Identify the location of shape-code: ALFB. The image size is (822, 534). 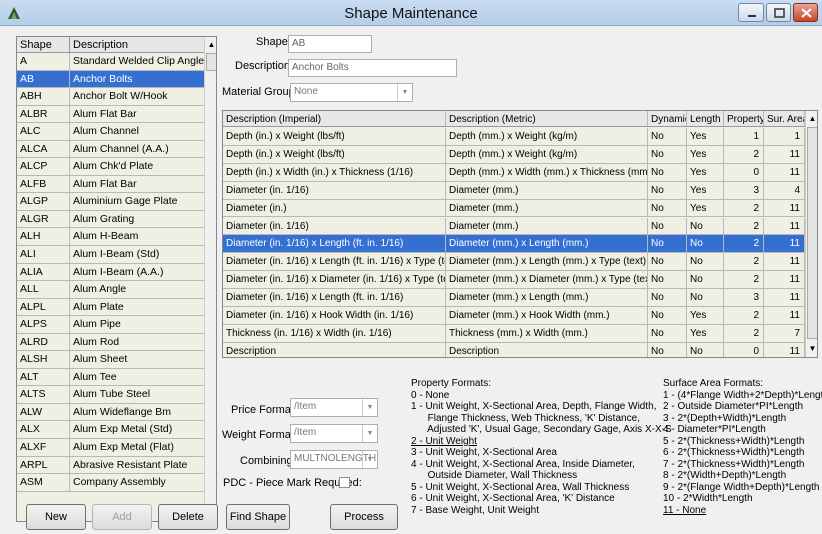
(33, 183).